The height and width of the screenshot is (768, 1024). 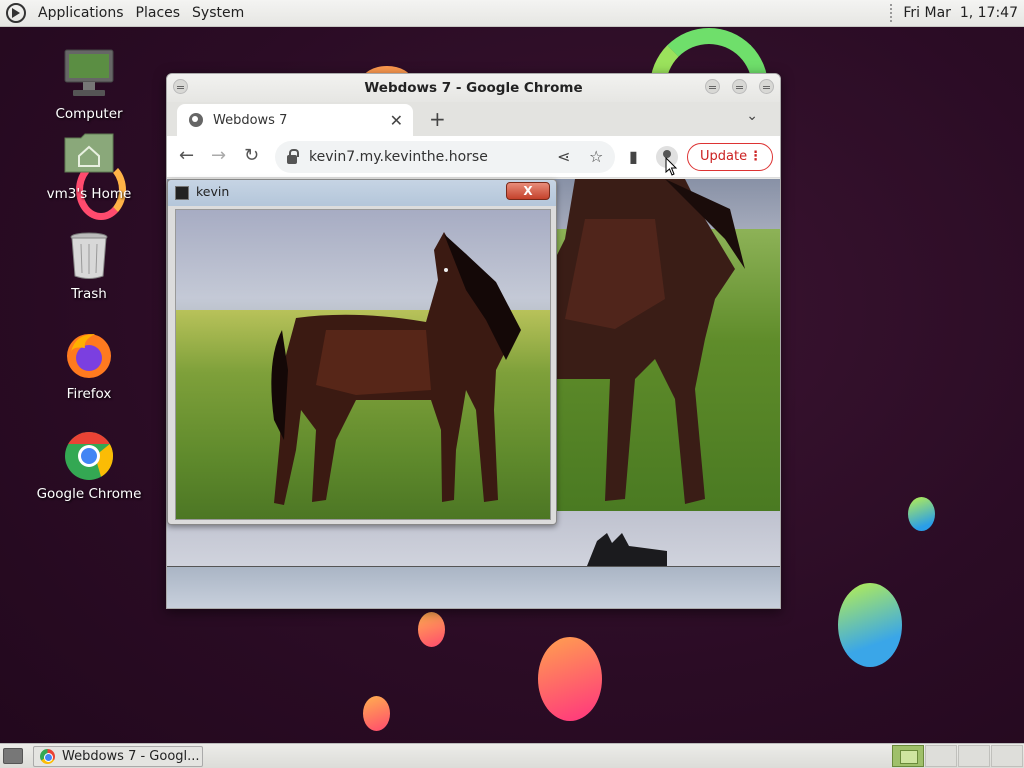 I want to click on desktop-icon-firefox: Firefox, so click(x=89, y=365).